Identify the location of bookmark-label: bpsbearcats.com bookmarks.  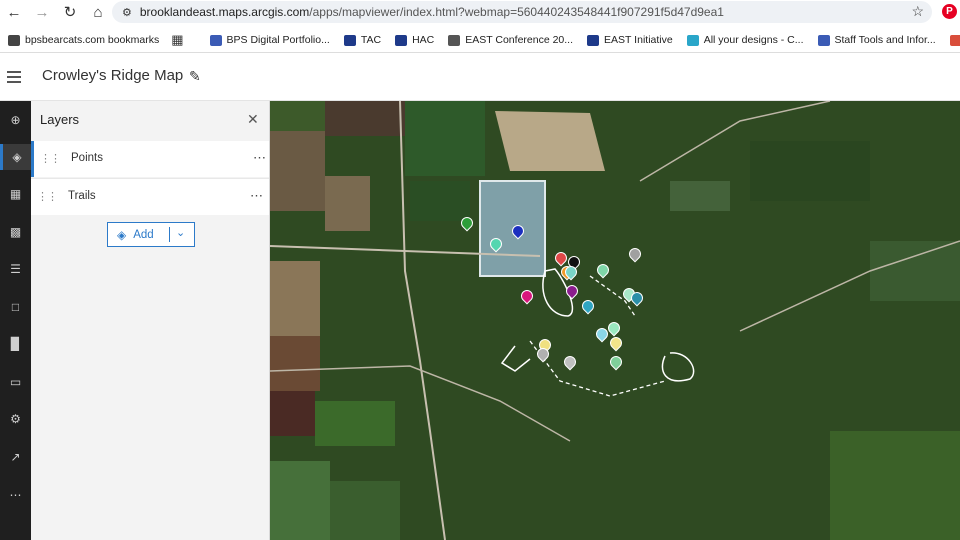
(92, 40).